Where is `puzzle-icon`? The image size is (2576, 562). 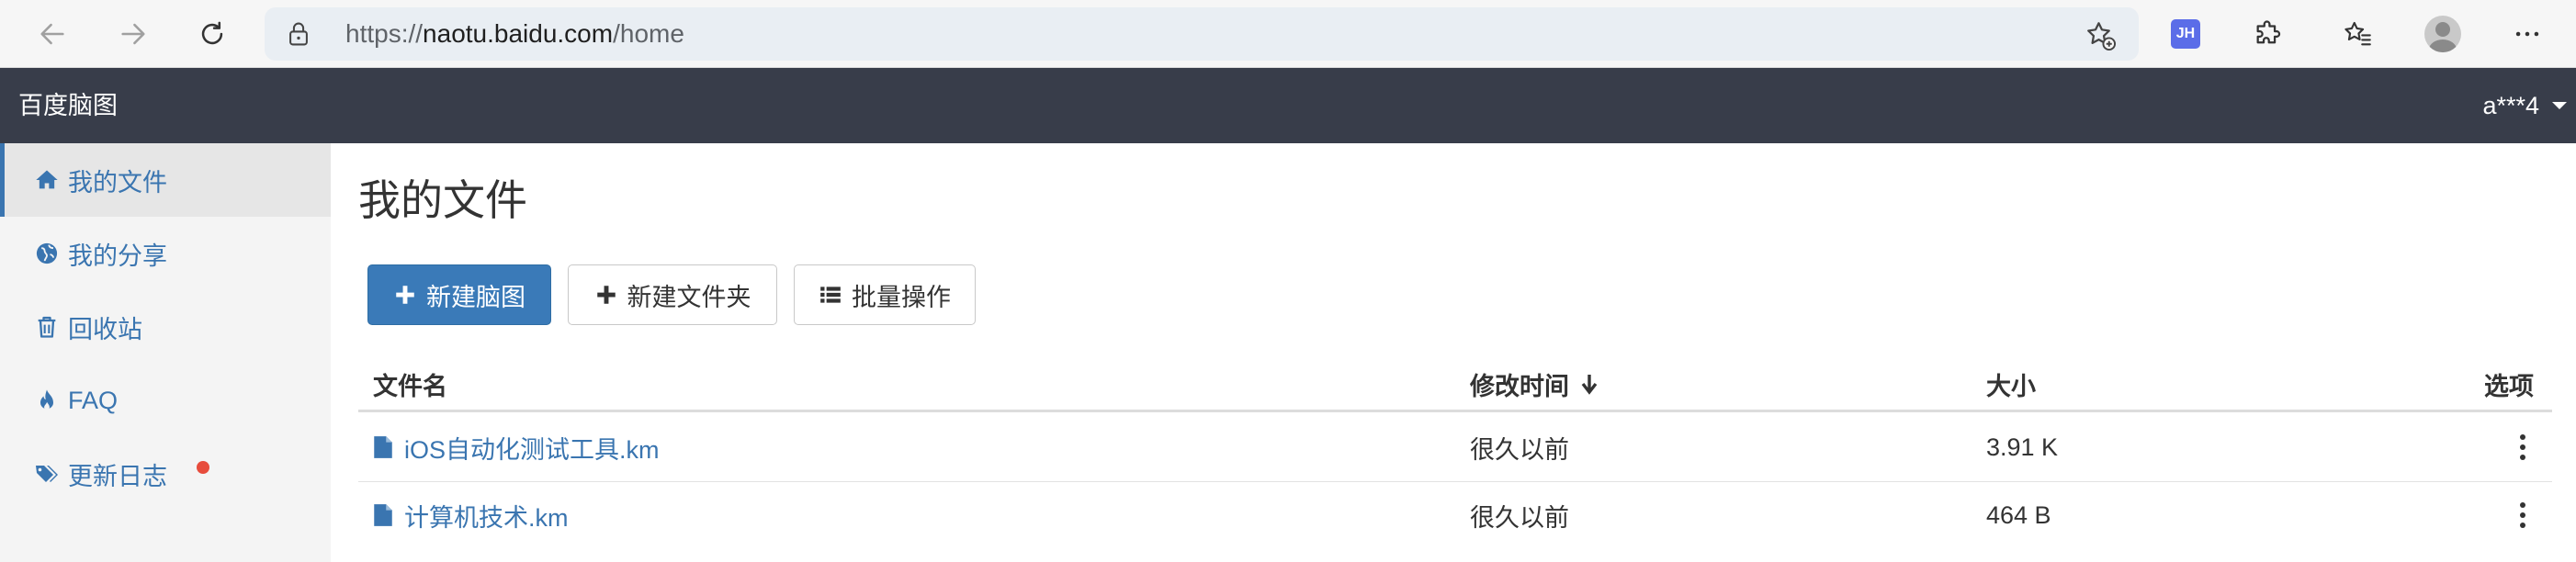 puzzle-icon is located at coordinates (2268, 32).